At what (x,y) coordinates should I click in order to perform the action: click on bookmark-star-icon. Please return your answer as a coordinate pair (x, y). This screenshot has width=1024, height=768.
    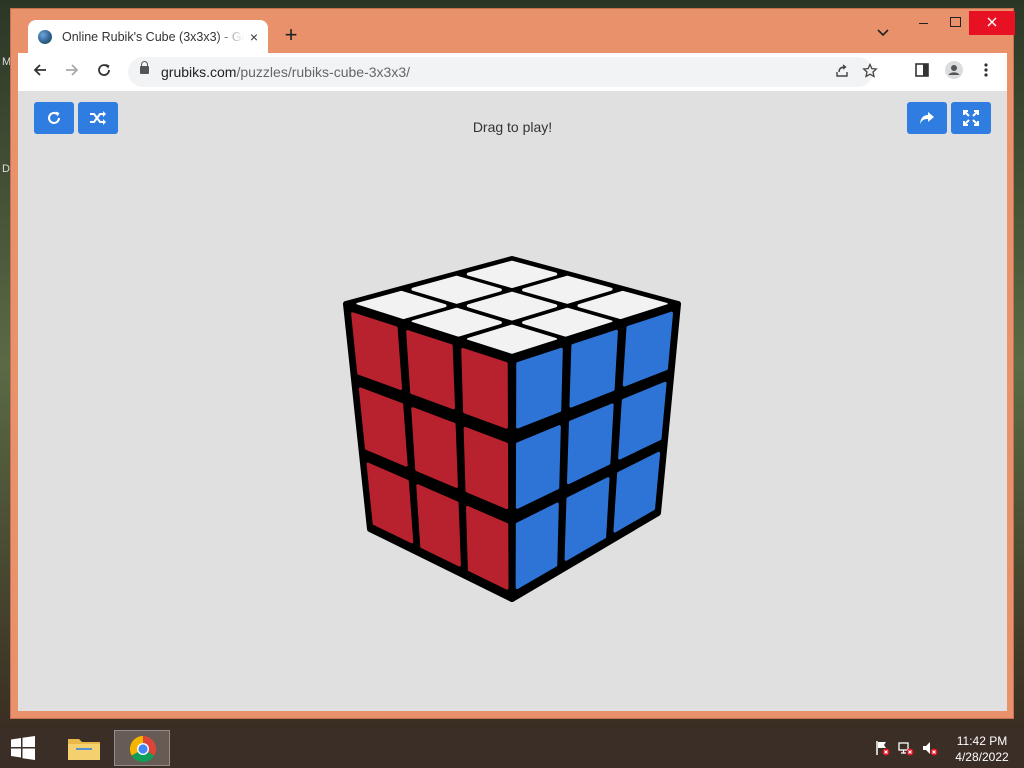
    Looking at the image, I should click on (870, 72).